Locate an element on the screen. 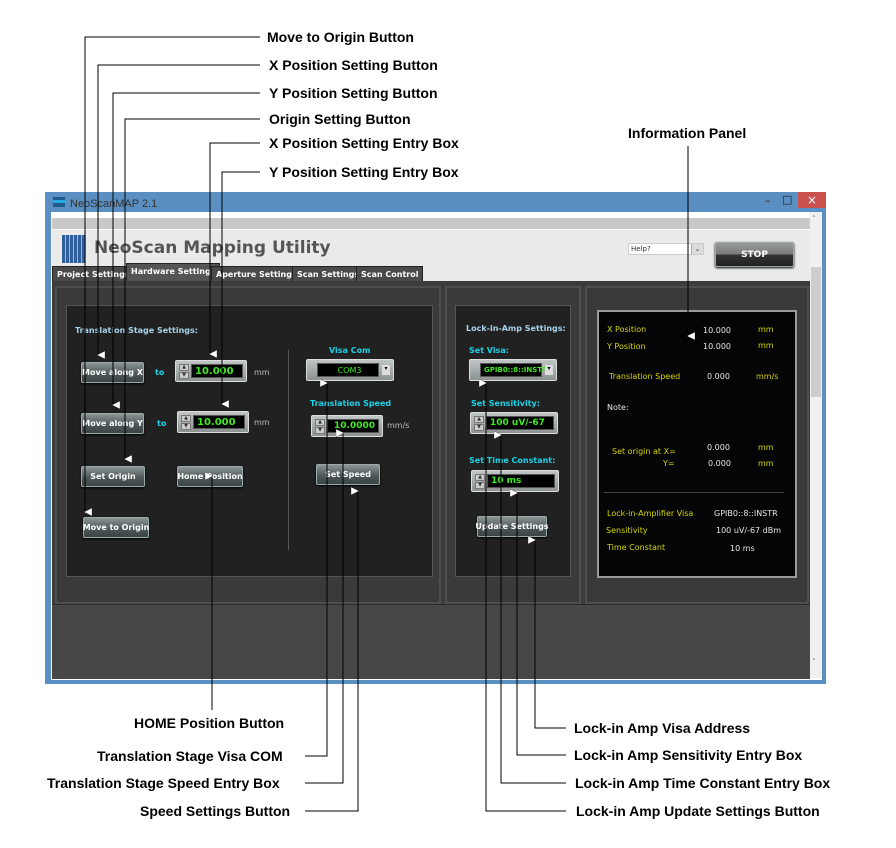 Image resolution: width=896 pixels, height=848 pixels. callout-line-x-entry is located at coordinates (235, 248).